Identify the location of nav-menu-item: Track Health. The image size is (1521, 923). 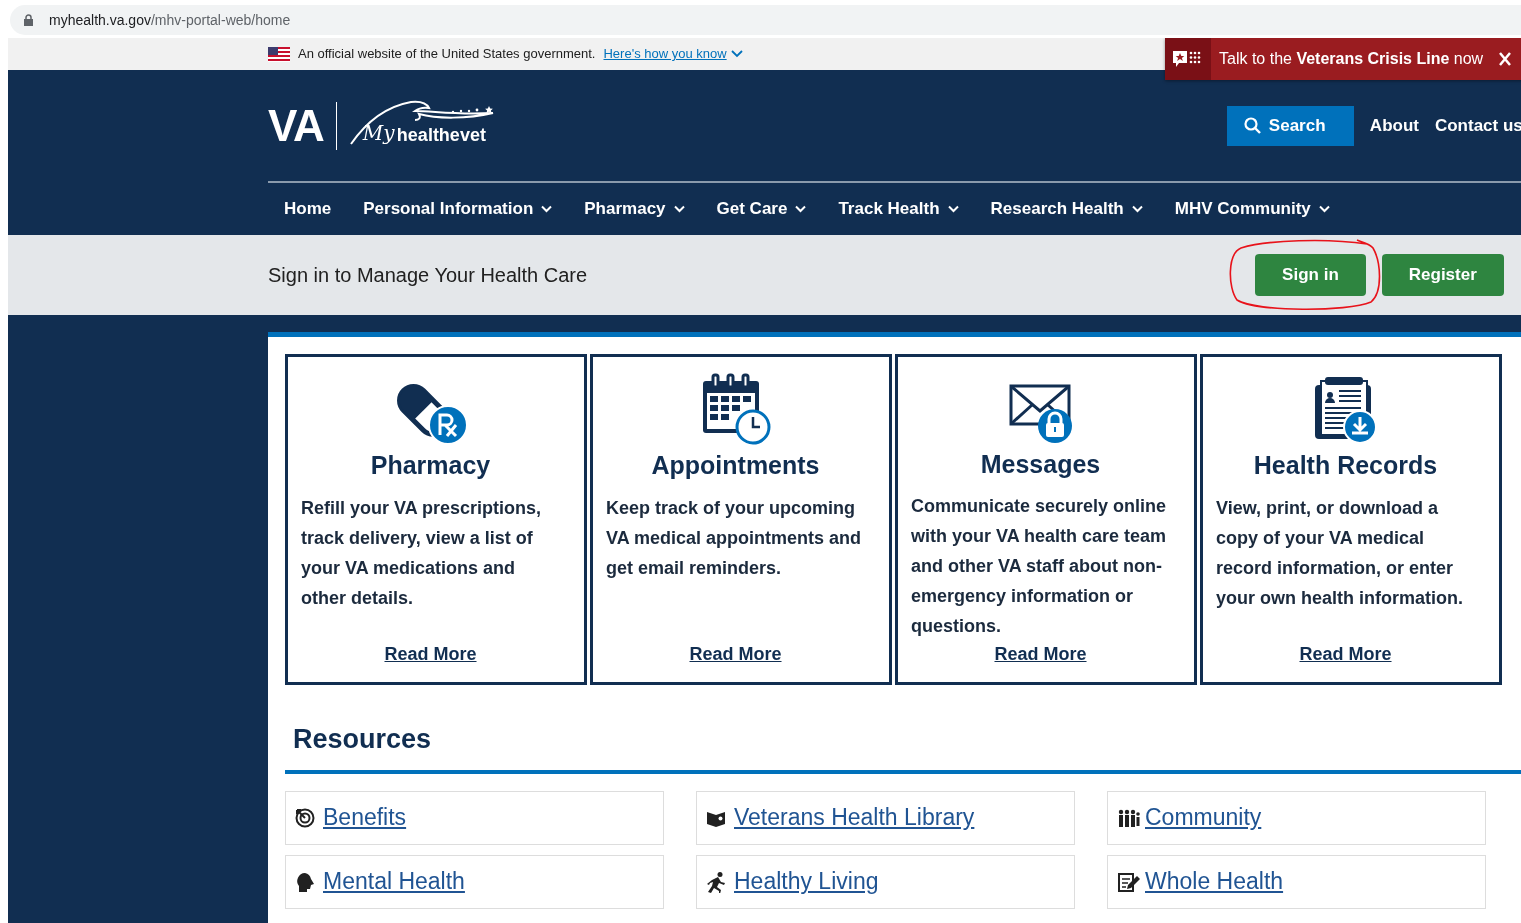
(898, 209).